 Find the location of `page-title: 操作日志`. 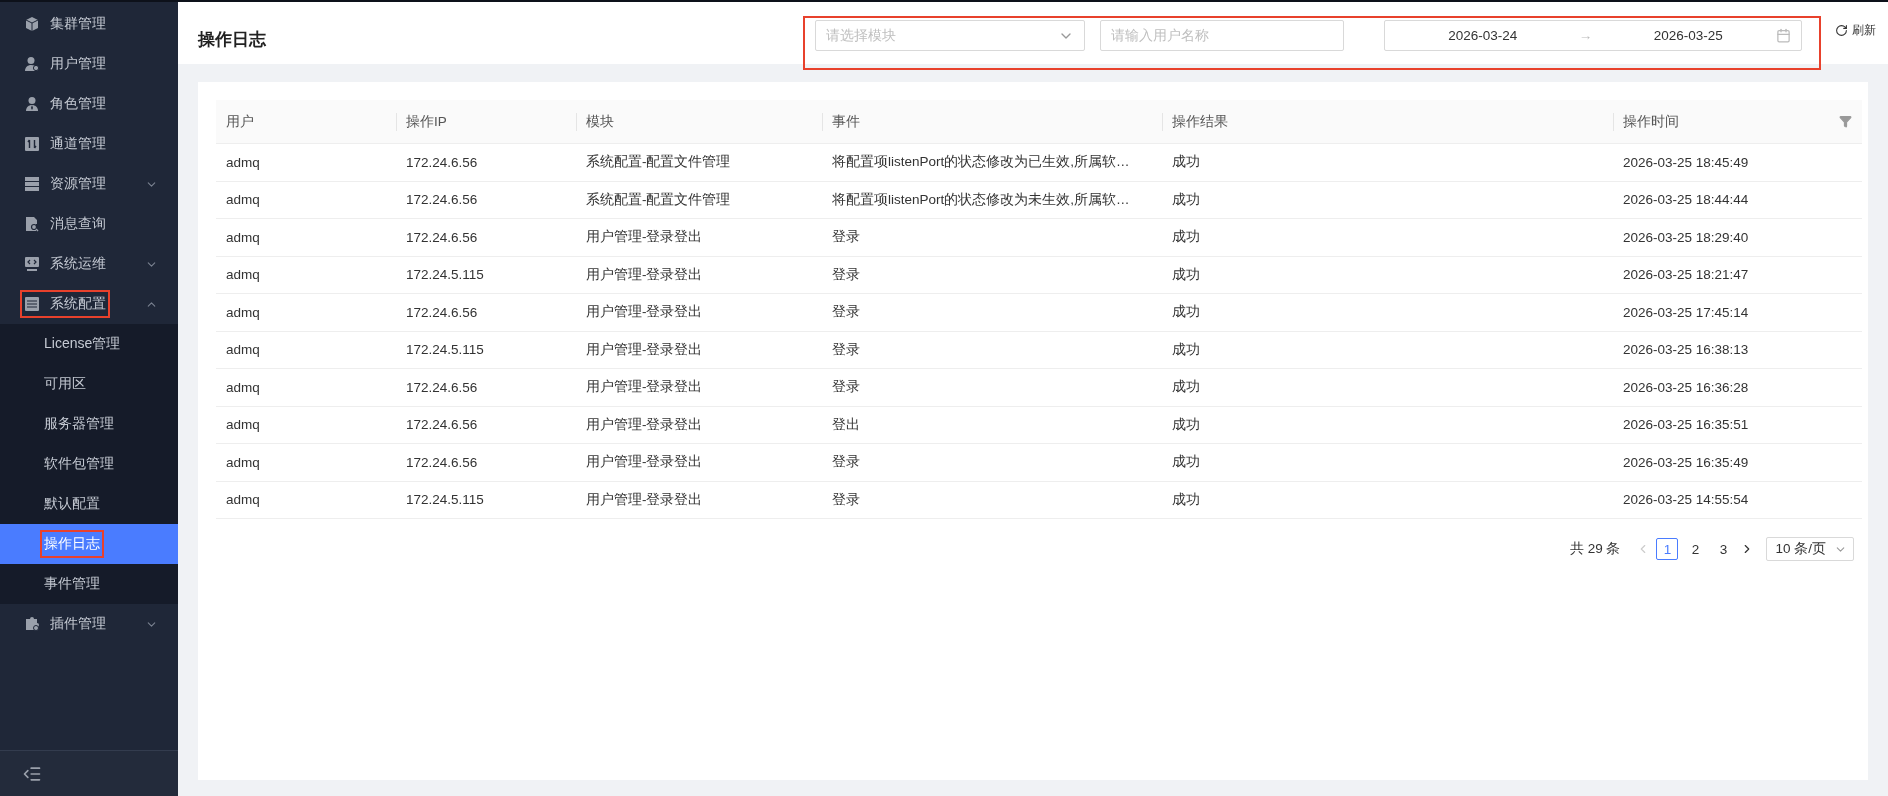

page-title: 操作日志 is located at coordinates (232, 40).